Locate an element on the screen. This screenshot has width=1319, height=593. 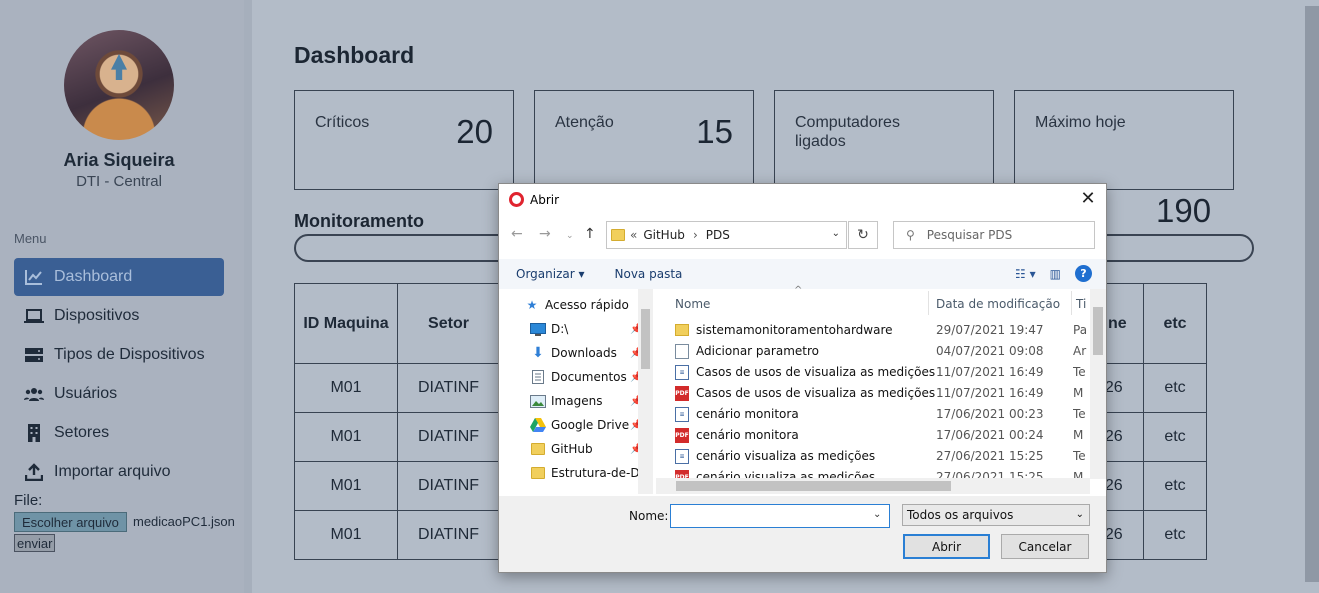
recent-dropdown-icon: ⌄ is located at coordinates (570, 236).